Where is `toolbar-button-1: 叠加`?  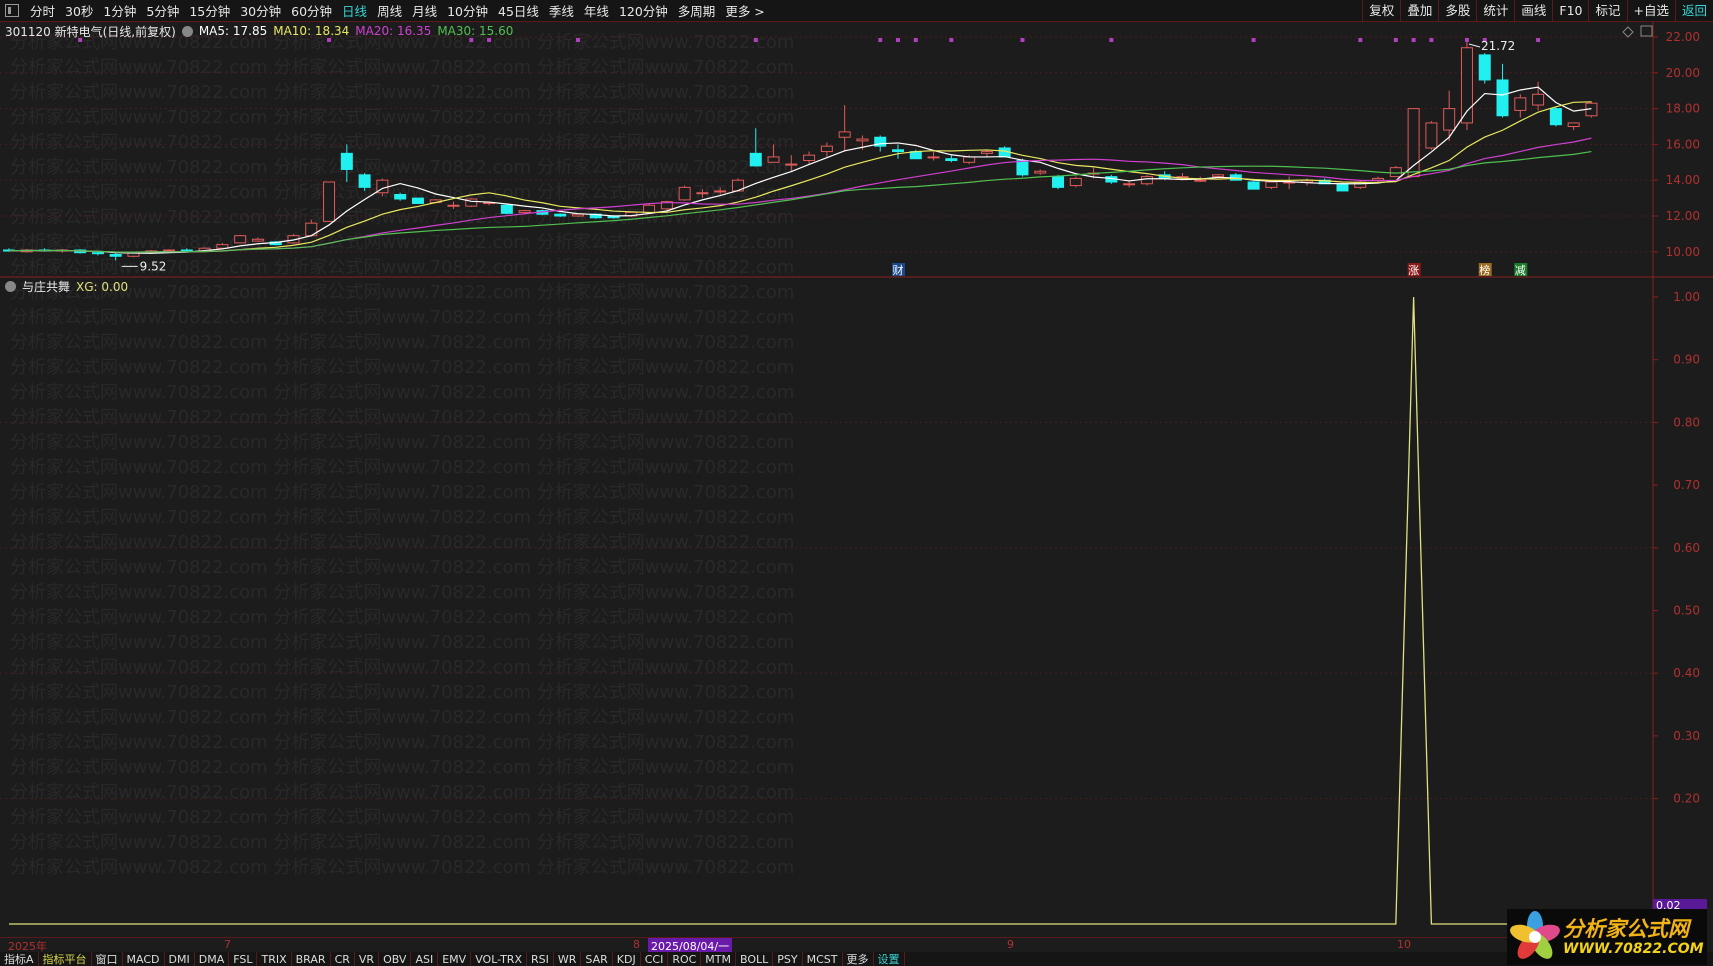 toolbar-button-1: 叠加 is located at coordinates (1419, 11).